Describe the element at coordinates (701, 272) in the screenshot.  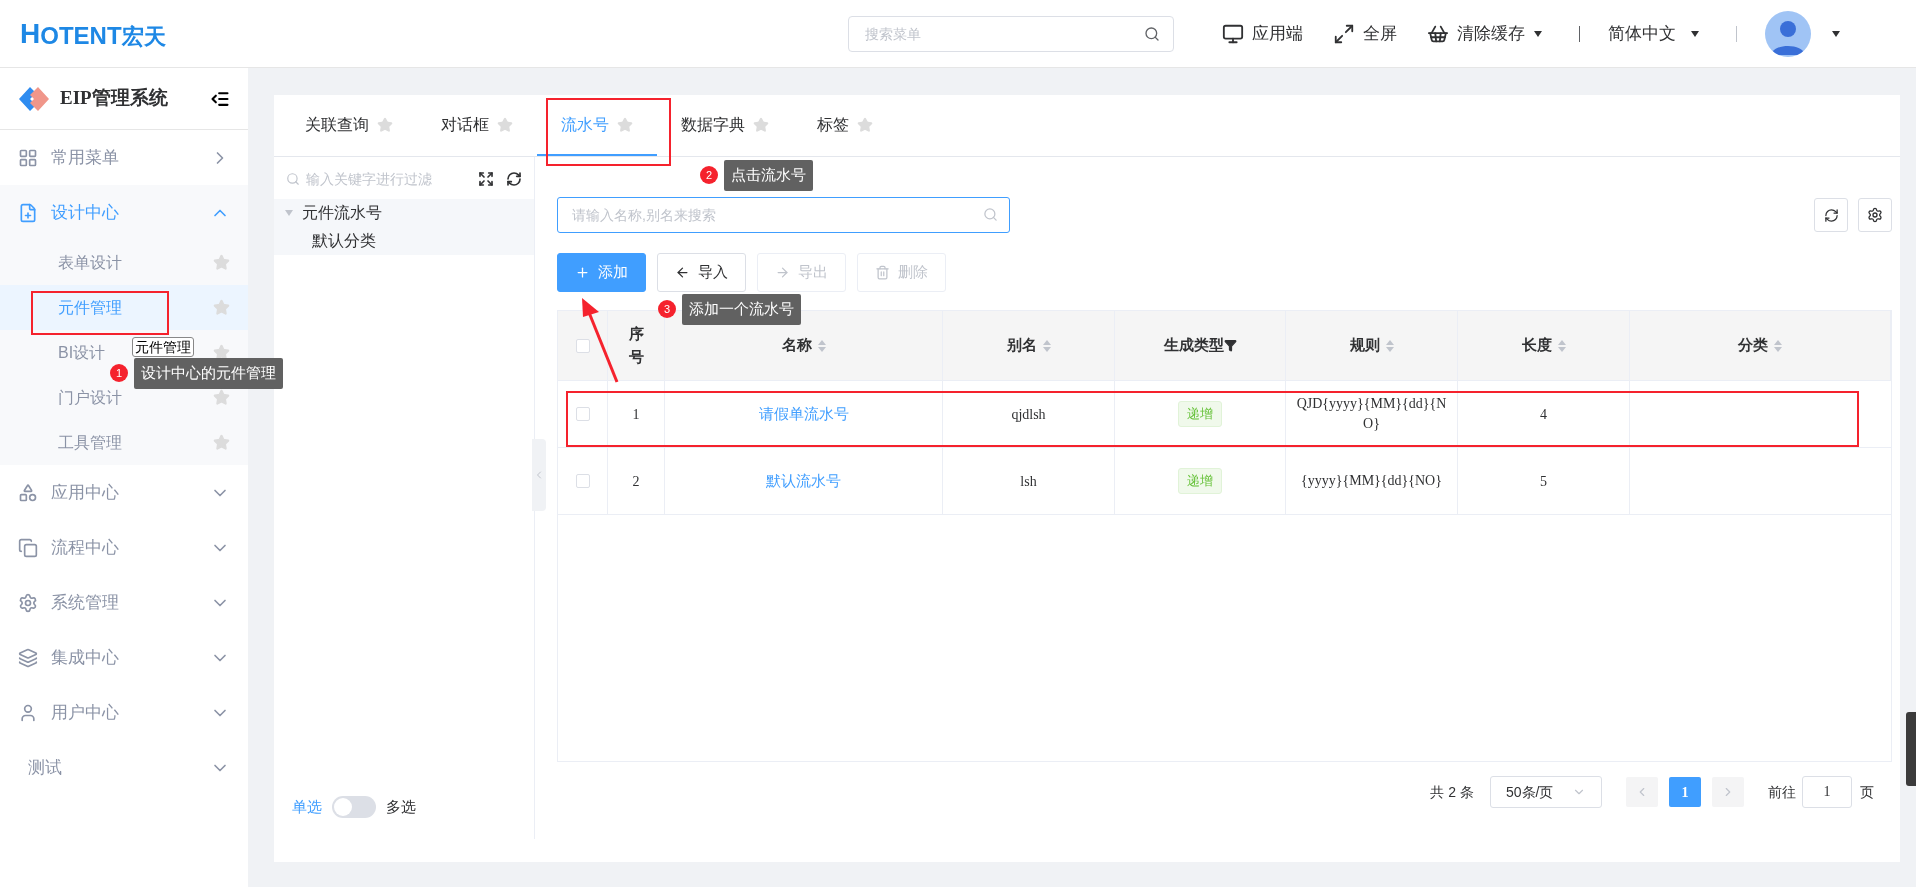
I see `toolbar-button: 导入` at that location.